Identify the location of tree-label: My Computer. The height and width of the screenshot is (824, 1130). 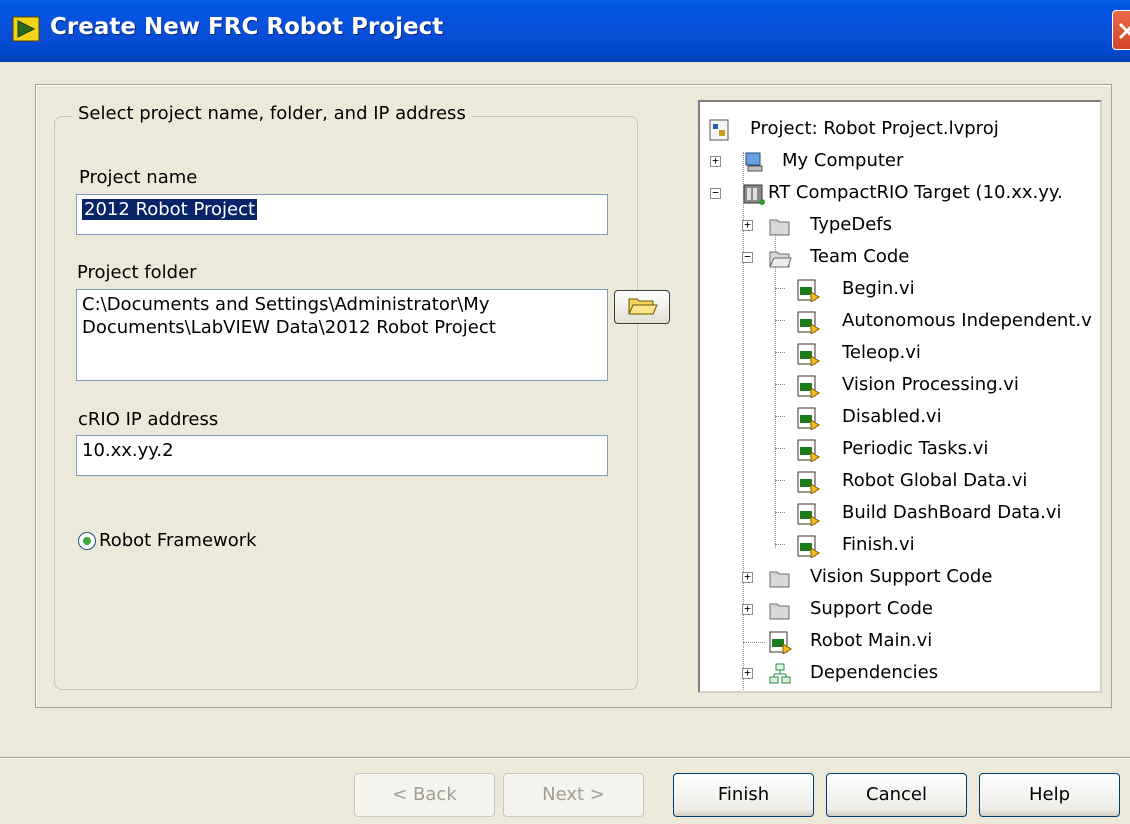
(843, 160).